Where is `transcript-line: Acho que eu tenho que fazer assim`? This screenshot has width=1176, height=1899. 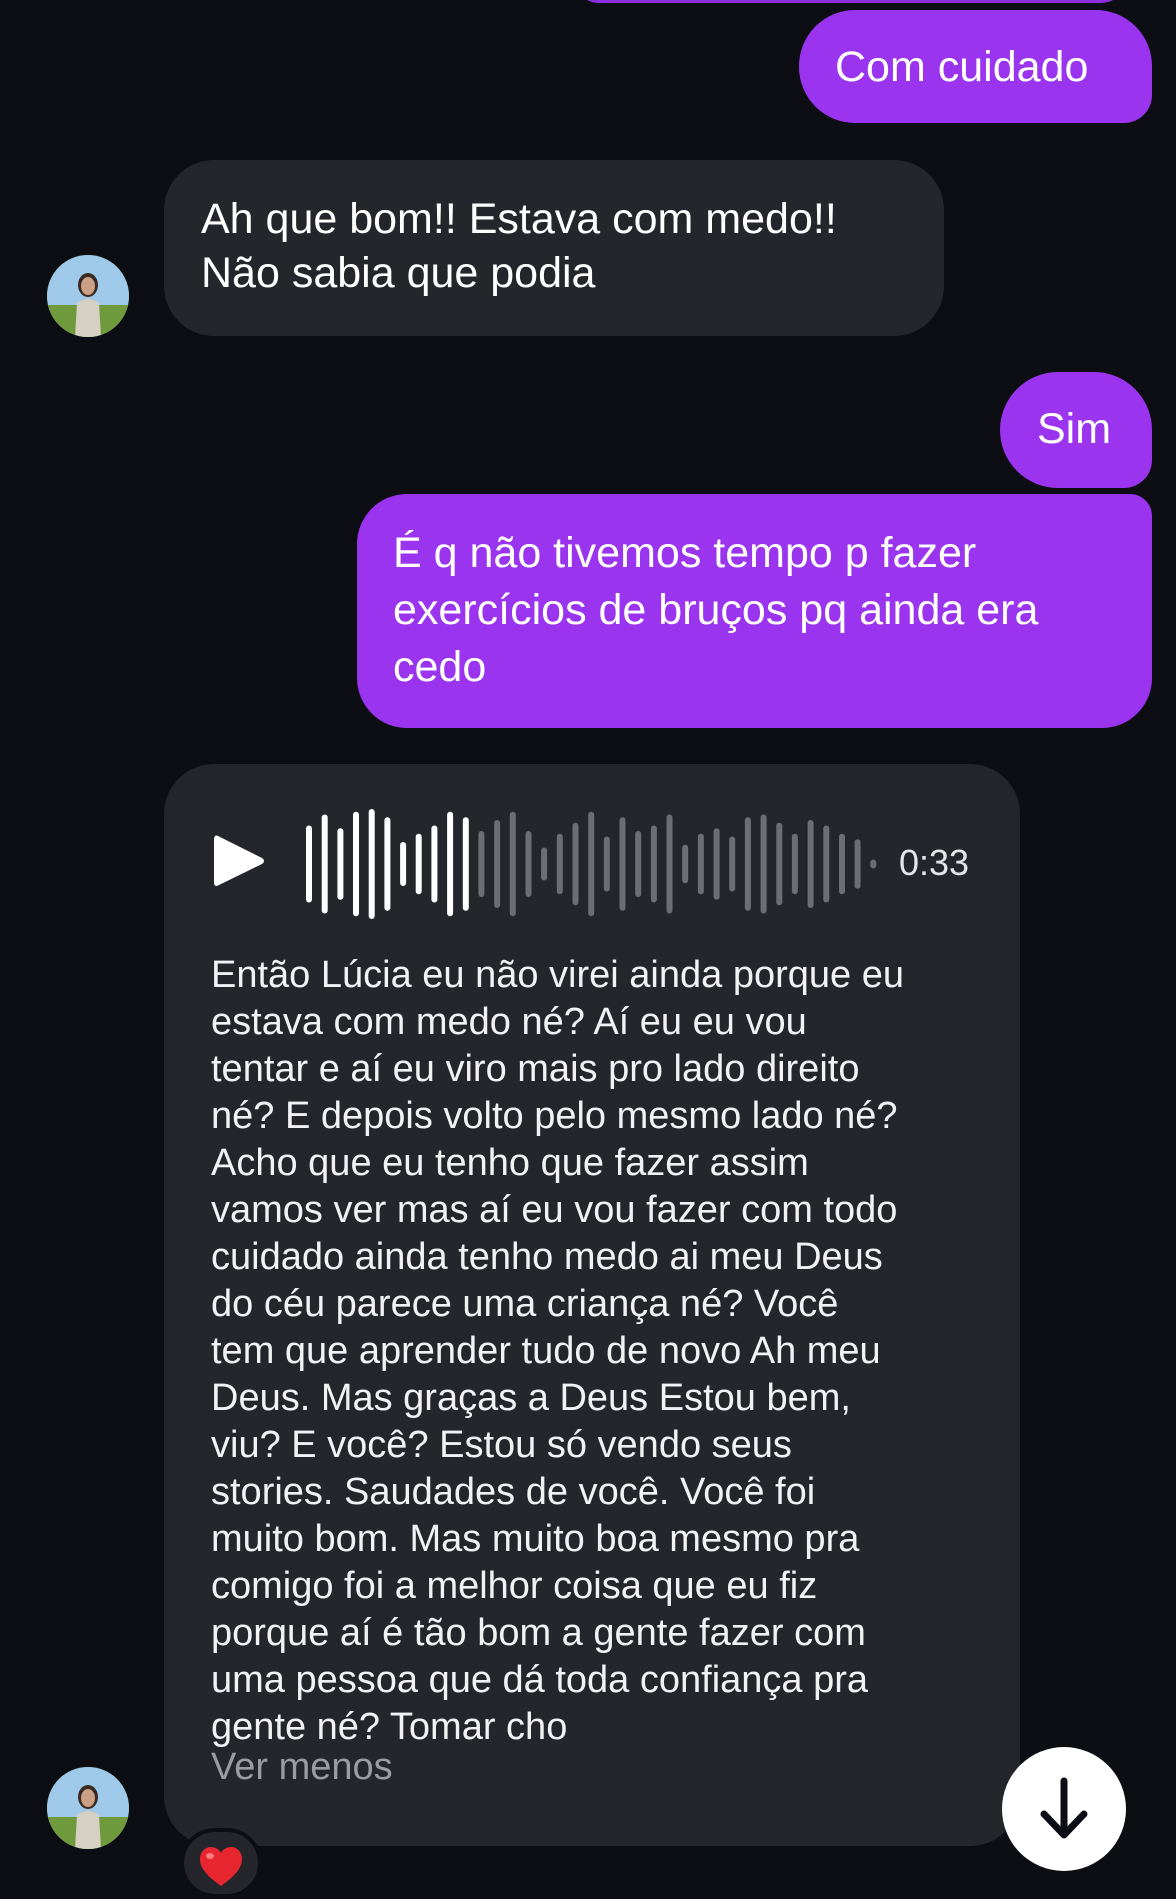 transcript-line: Acho que eu tenho que fazer assim is located at coordinates (510, 1163).